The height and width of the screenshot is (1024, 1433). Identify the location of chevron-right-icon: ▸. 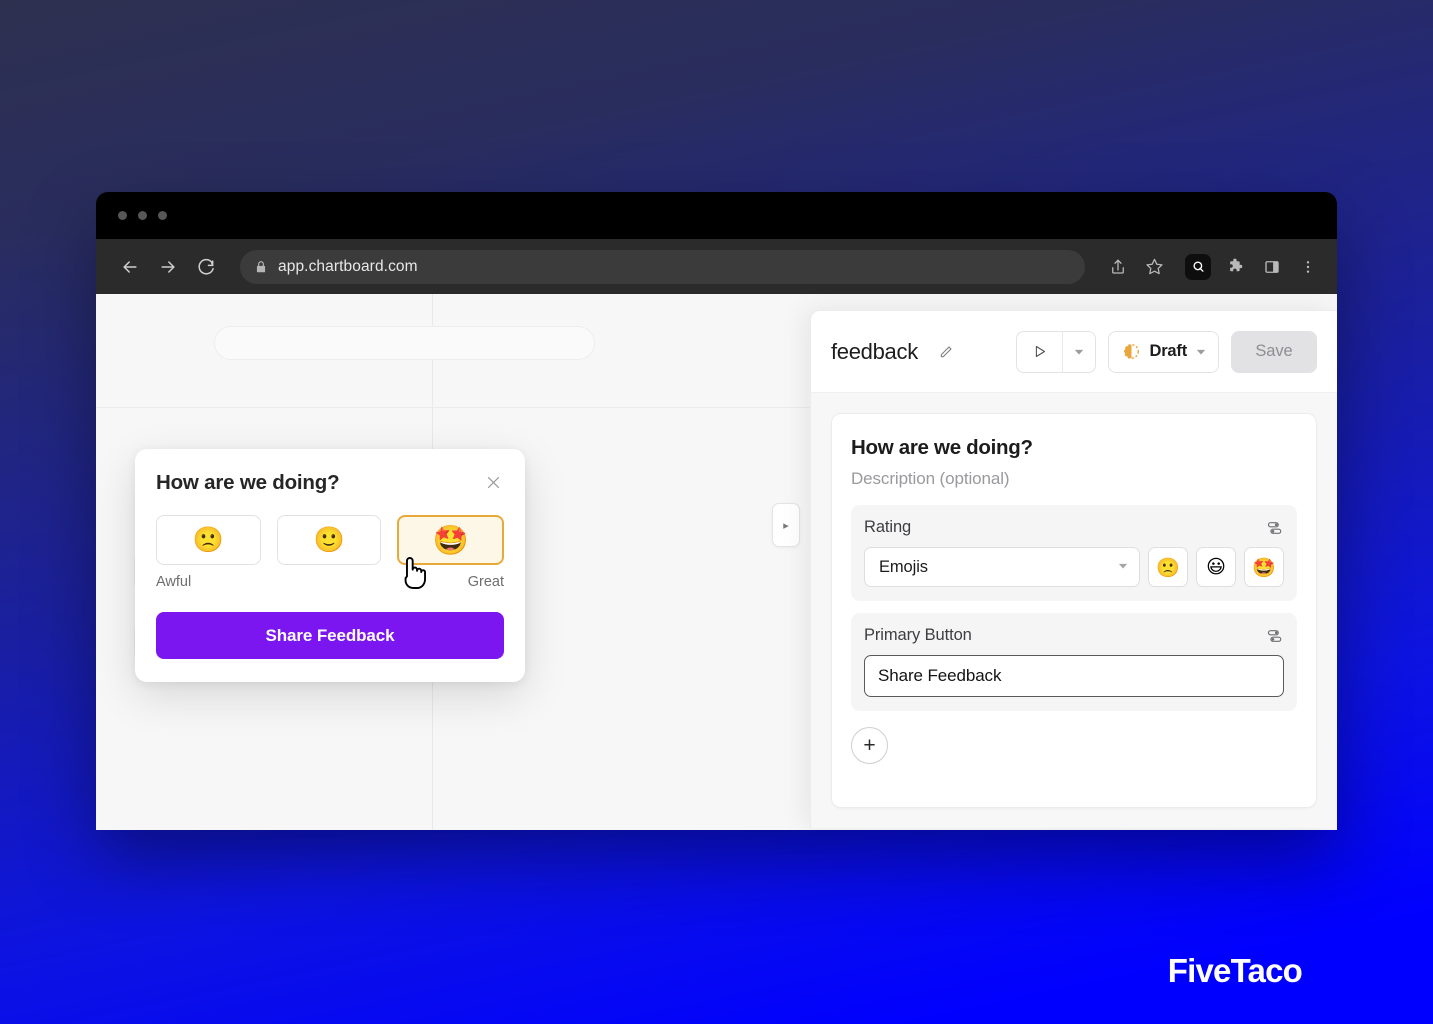
(786, 525).